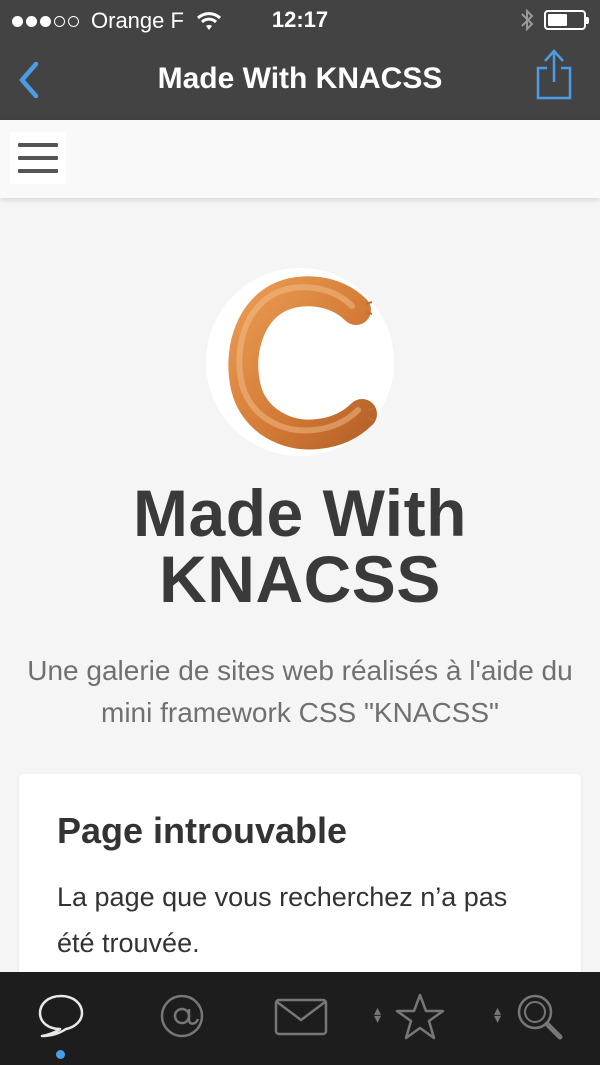 The height and width of the screenshot is (1065, 600). I want to click on knacss-sausage-logo-icon, so click(302, 363).